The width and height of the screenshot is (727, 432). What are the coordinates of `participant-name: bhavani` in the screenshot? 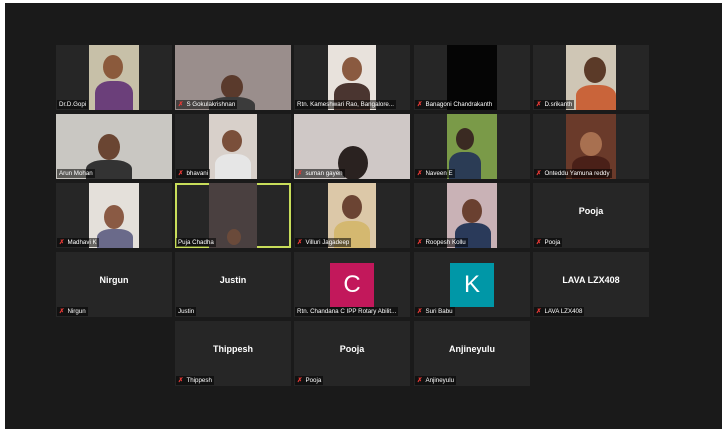 It's located at (197, 173).